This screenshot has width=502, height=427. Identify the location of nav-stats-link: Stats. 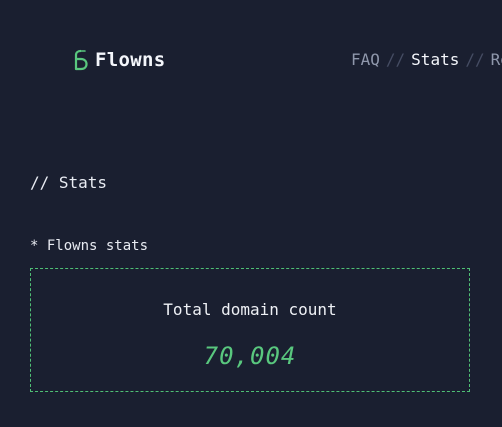
(435, 60).